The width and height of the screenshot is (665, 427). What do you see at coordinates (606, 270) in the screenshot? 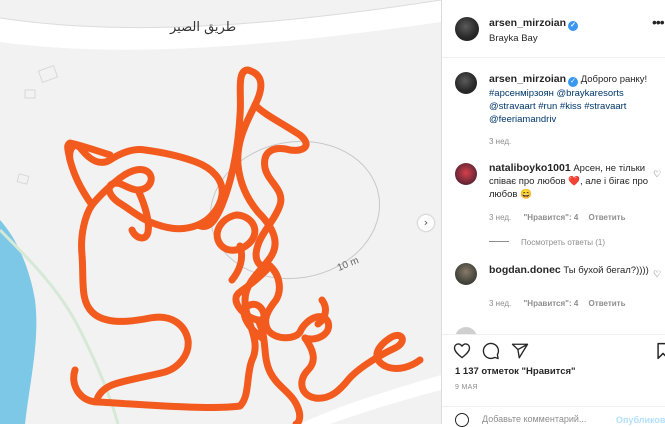
I see `comment-text: Ты бухой бегал?))))` at bounding box center [606, 270].